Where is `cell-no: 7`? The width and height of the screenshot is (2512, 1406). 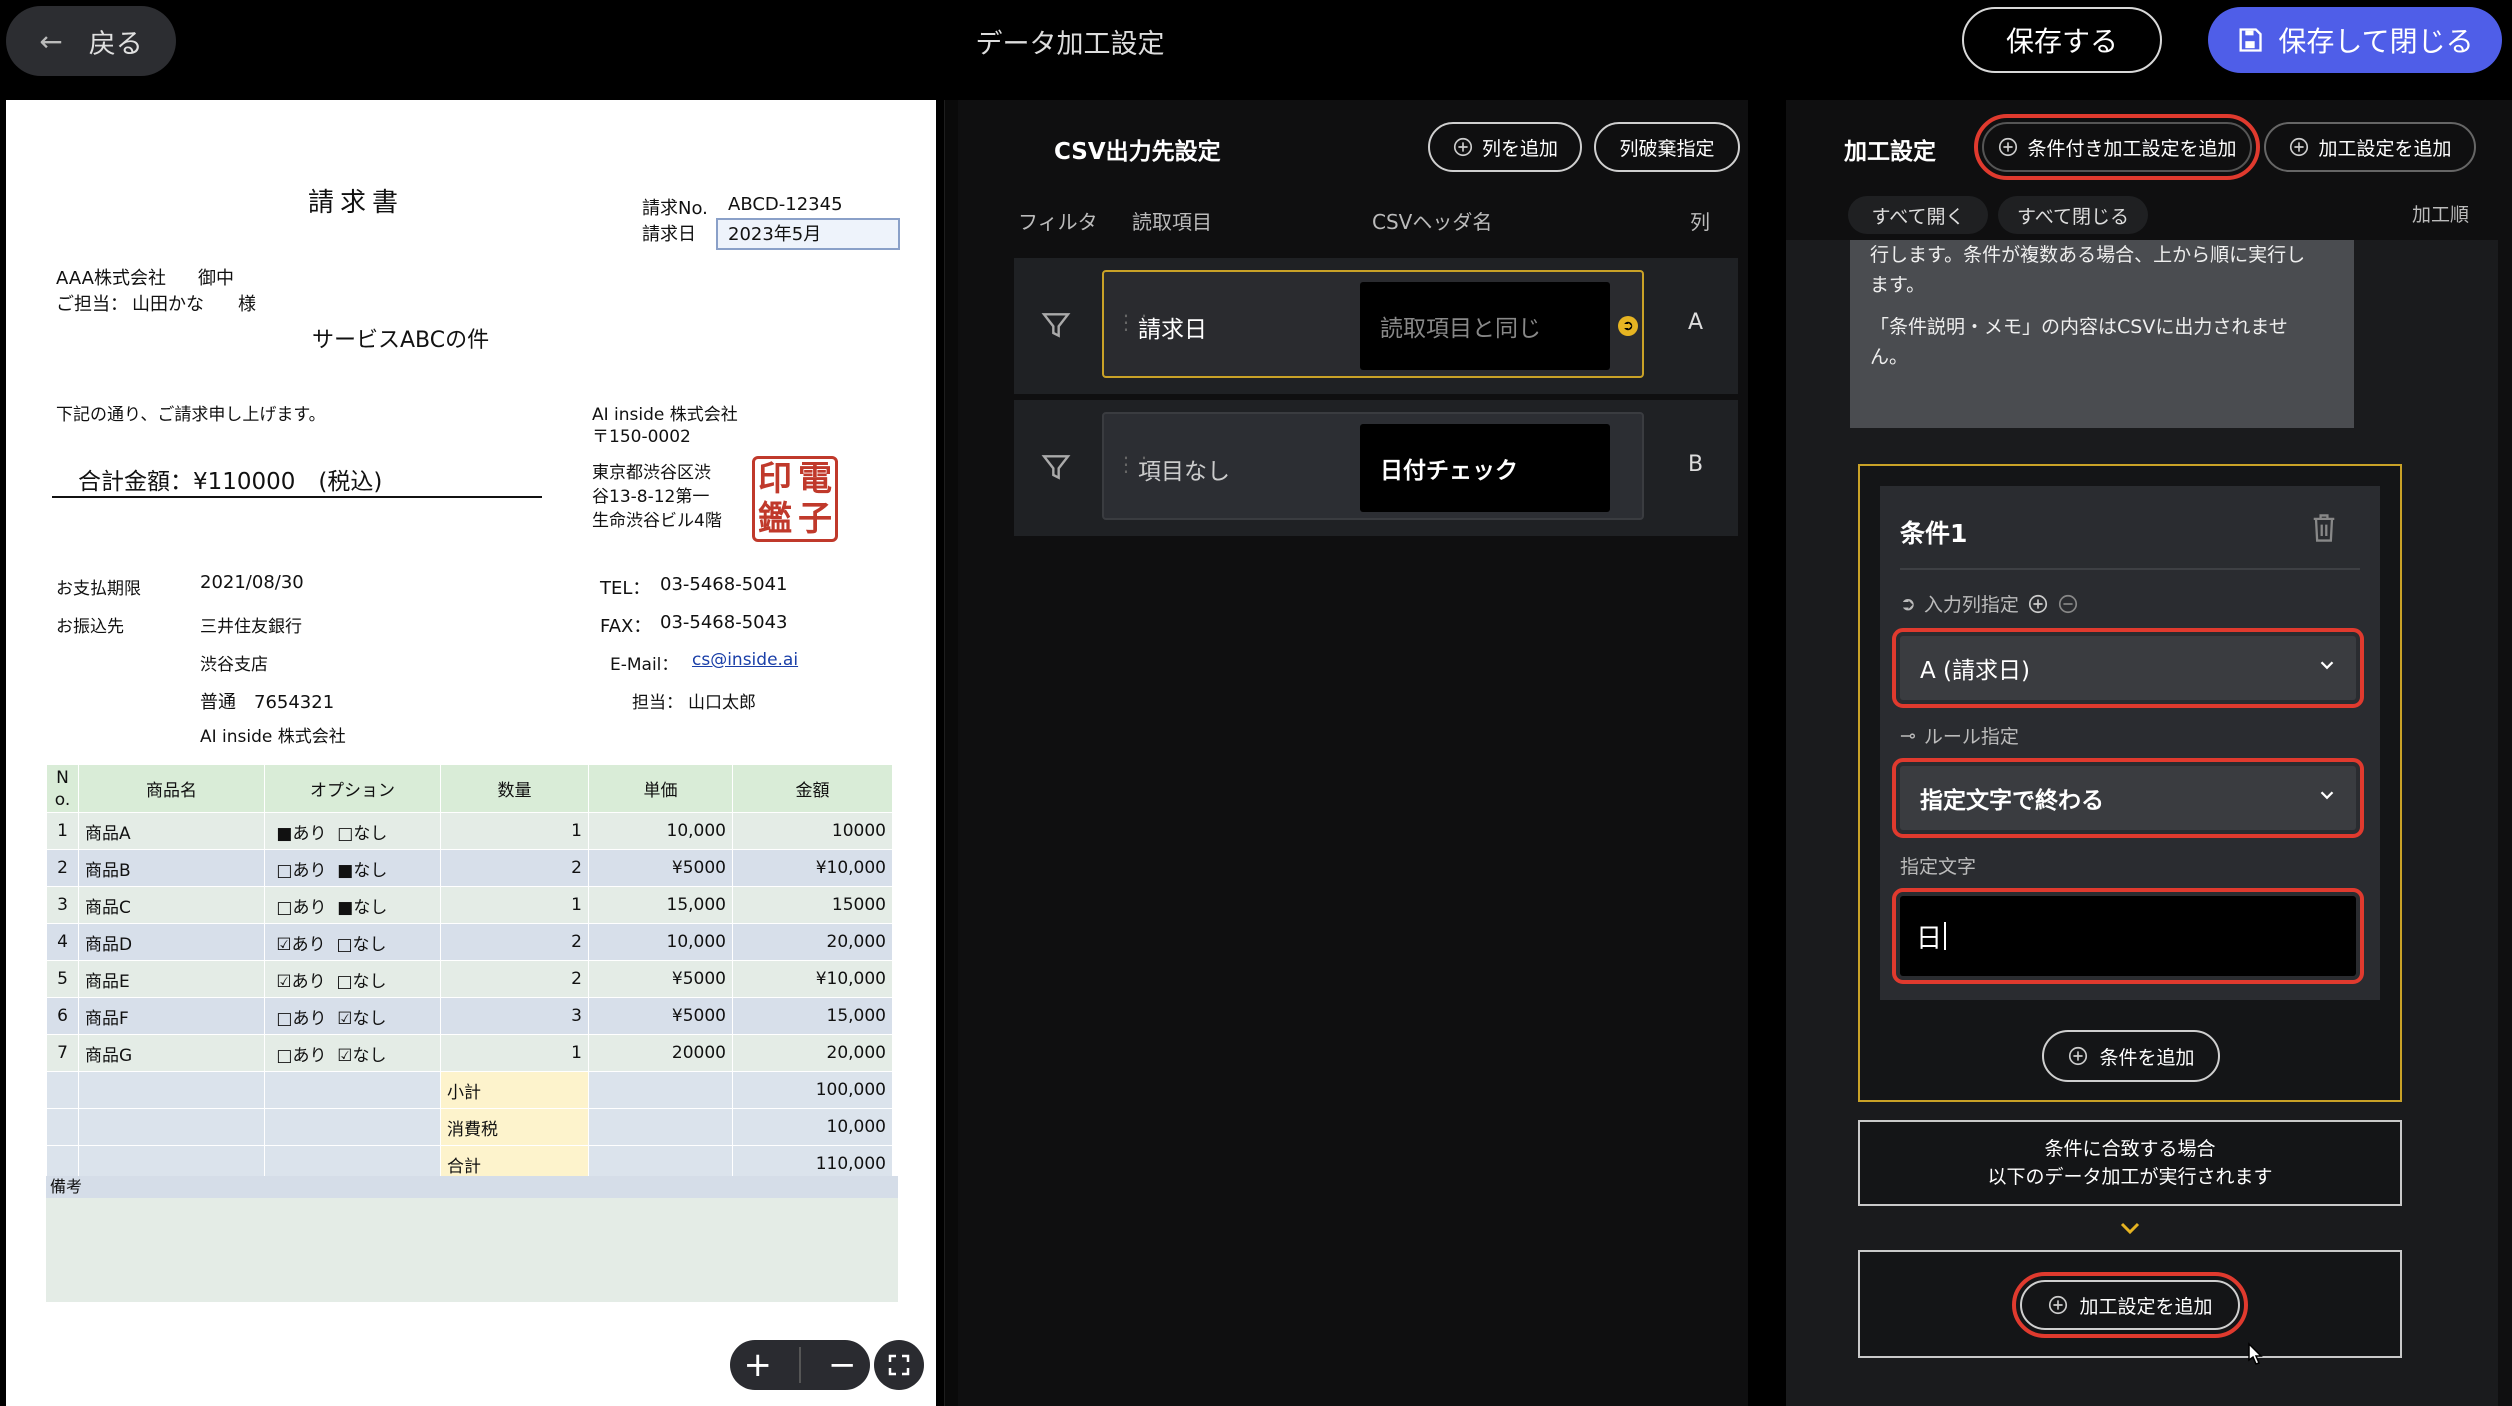
cell-no: 7 is located at coordinates (62, 1053).